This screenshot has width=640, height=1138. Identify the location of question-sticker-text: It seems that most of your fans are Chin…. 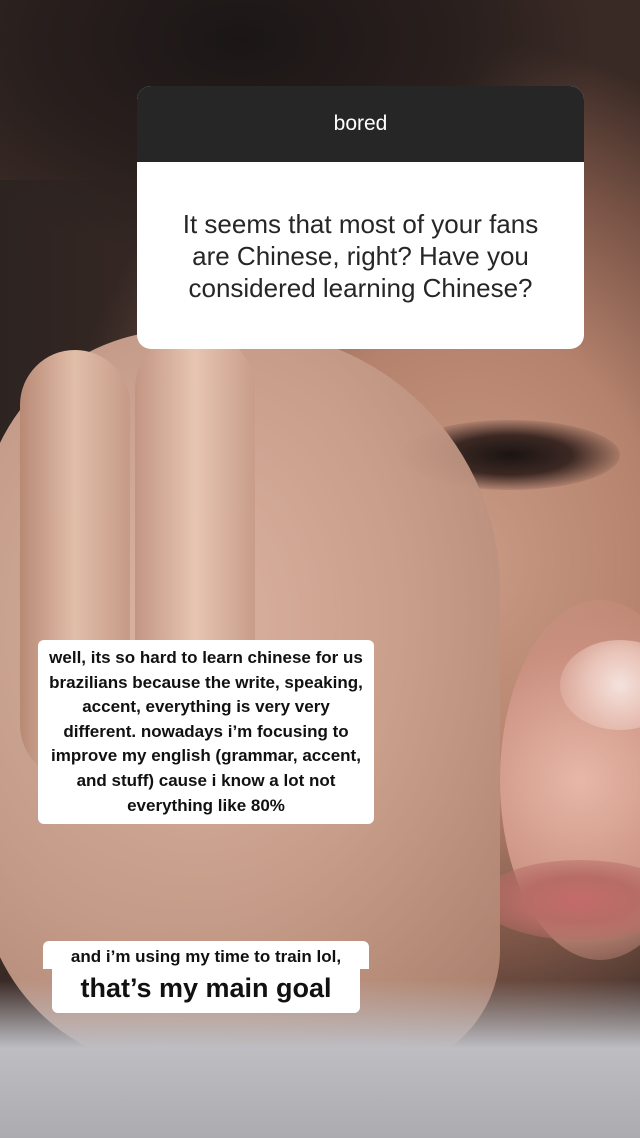
(360, 255).